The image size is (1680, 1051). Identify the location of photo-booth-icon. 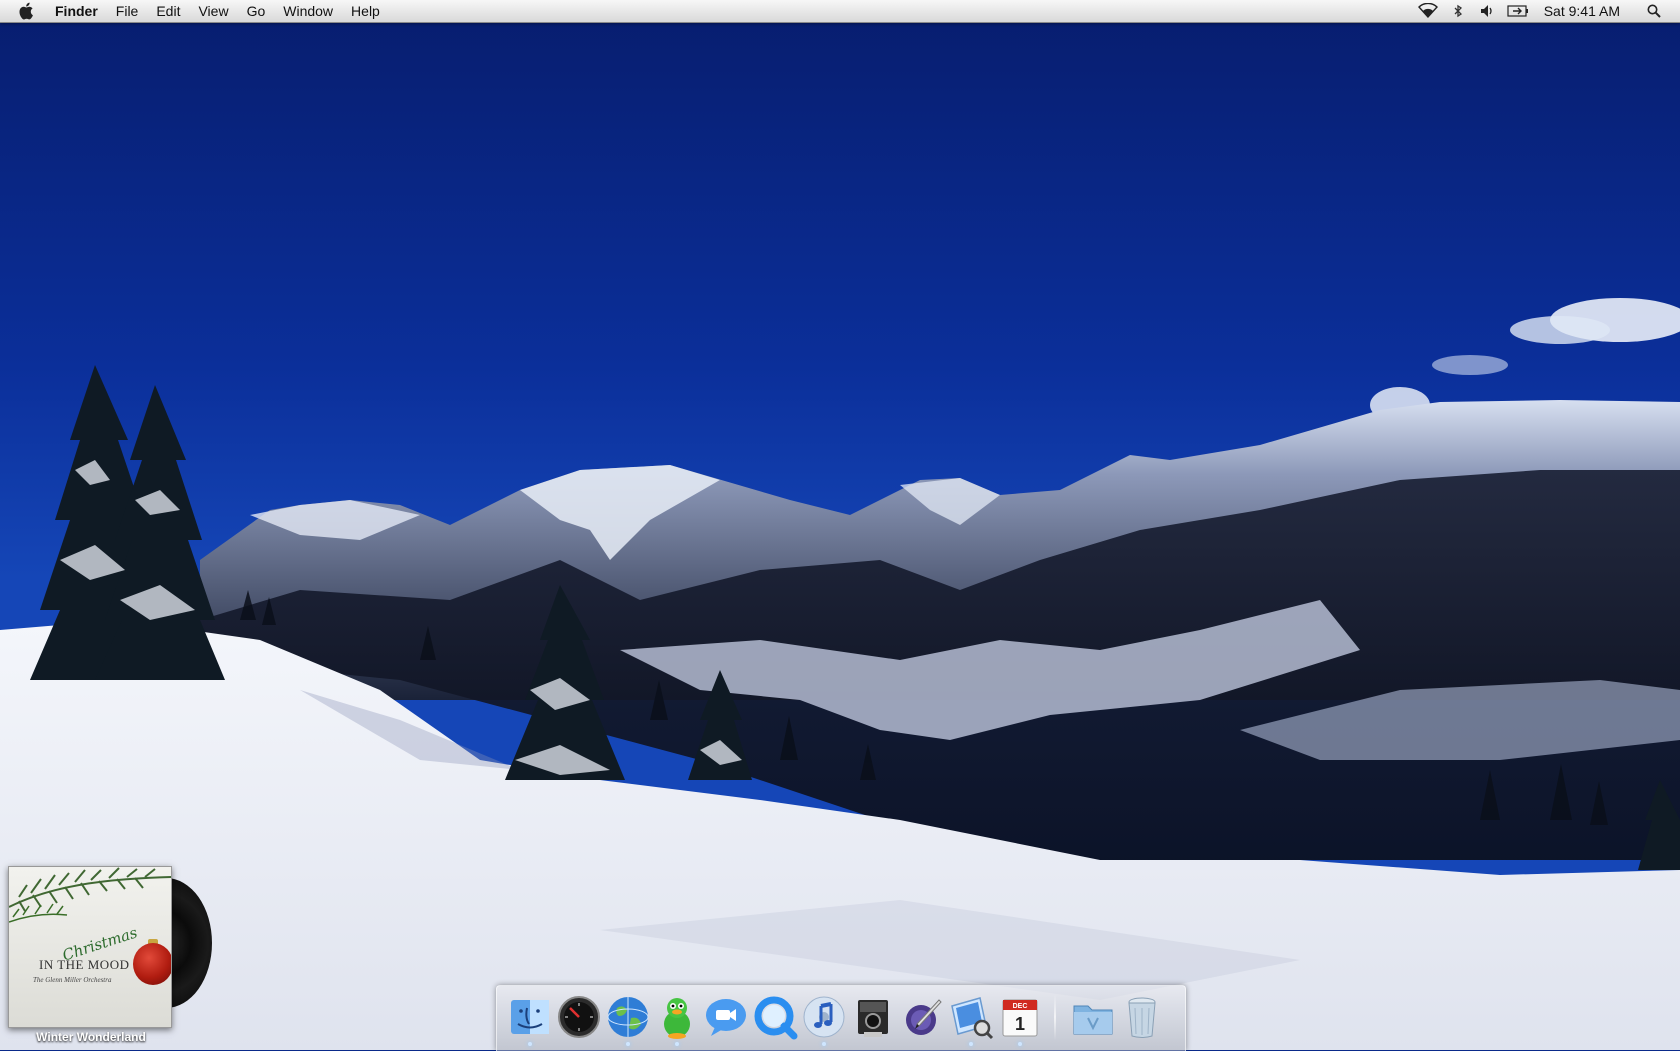
(873, 1018).